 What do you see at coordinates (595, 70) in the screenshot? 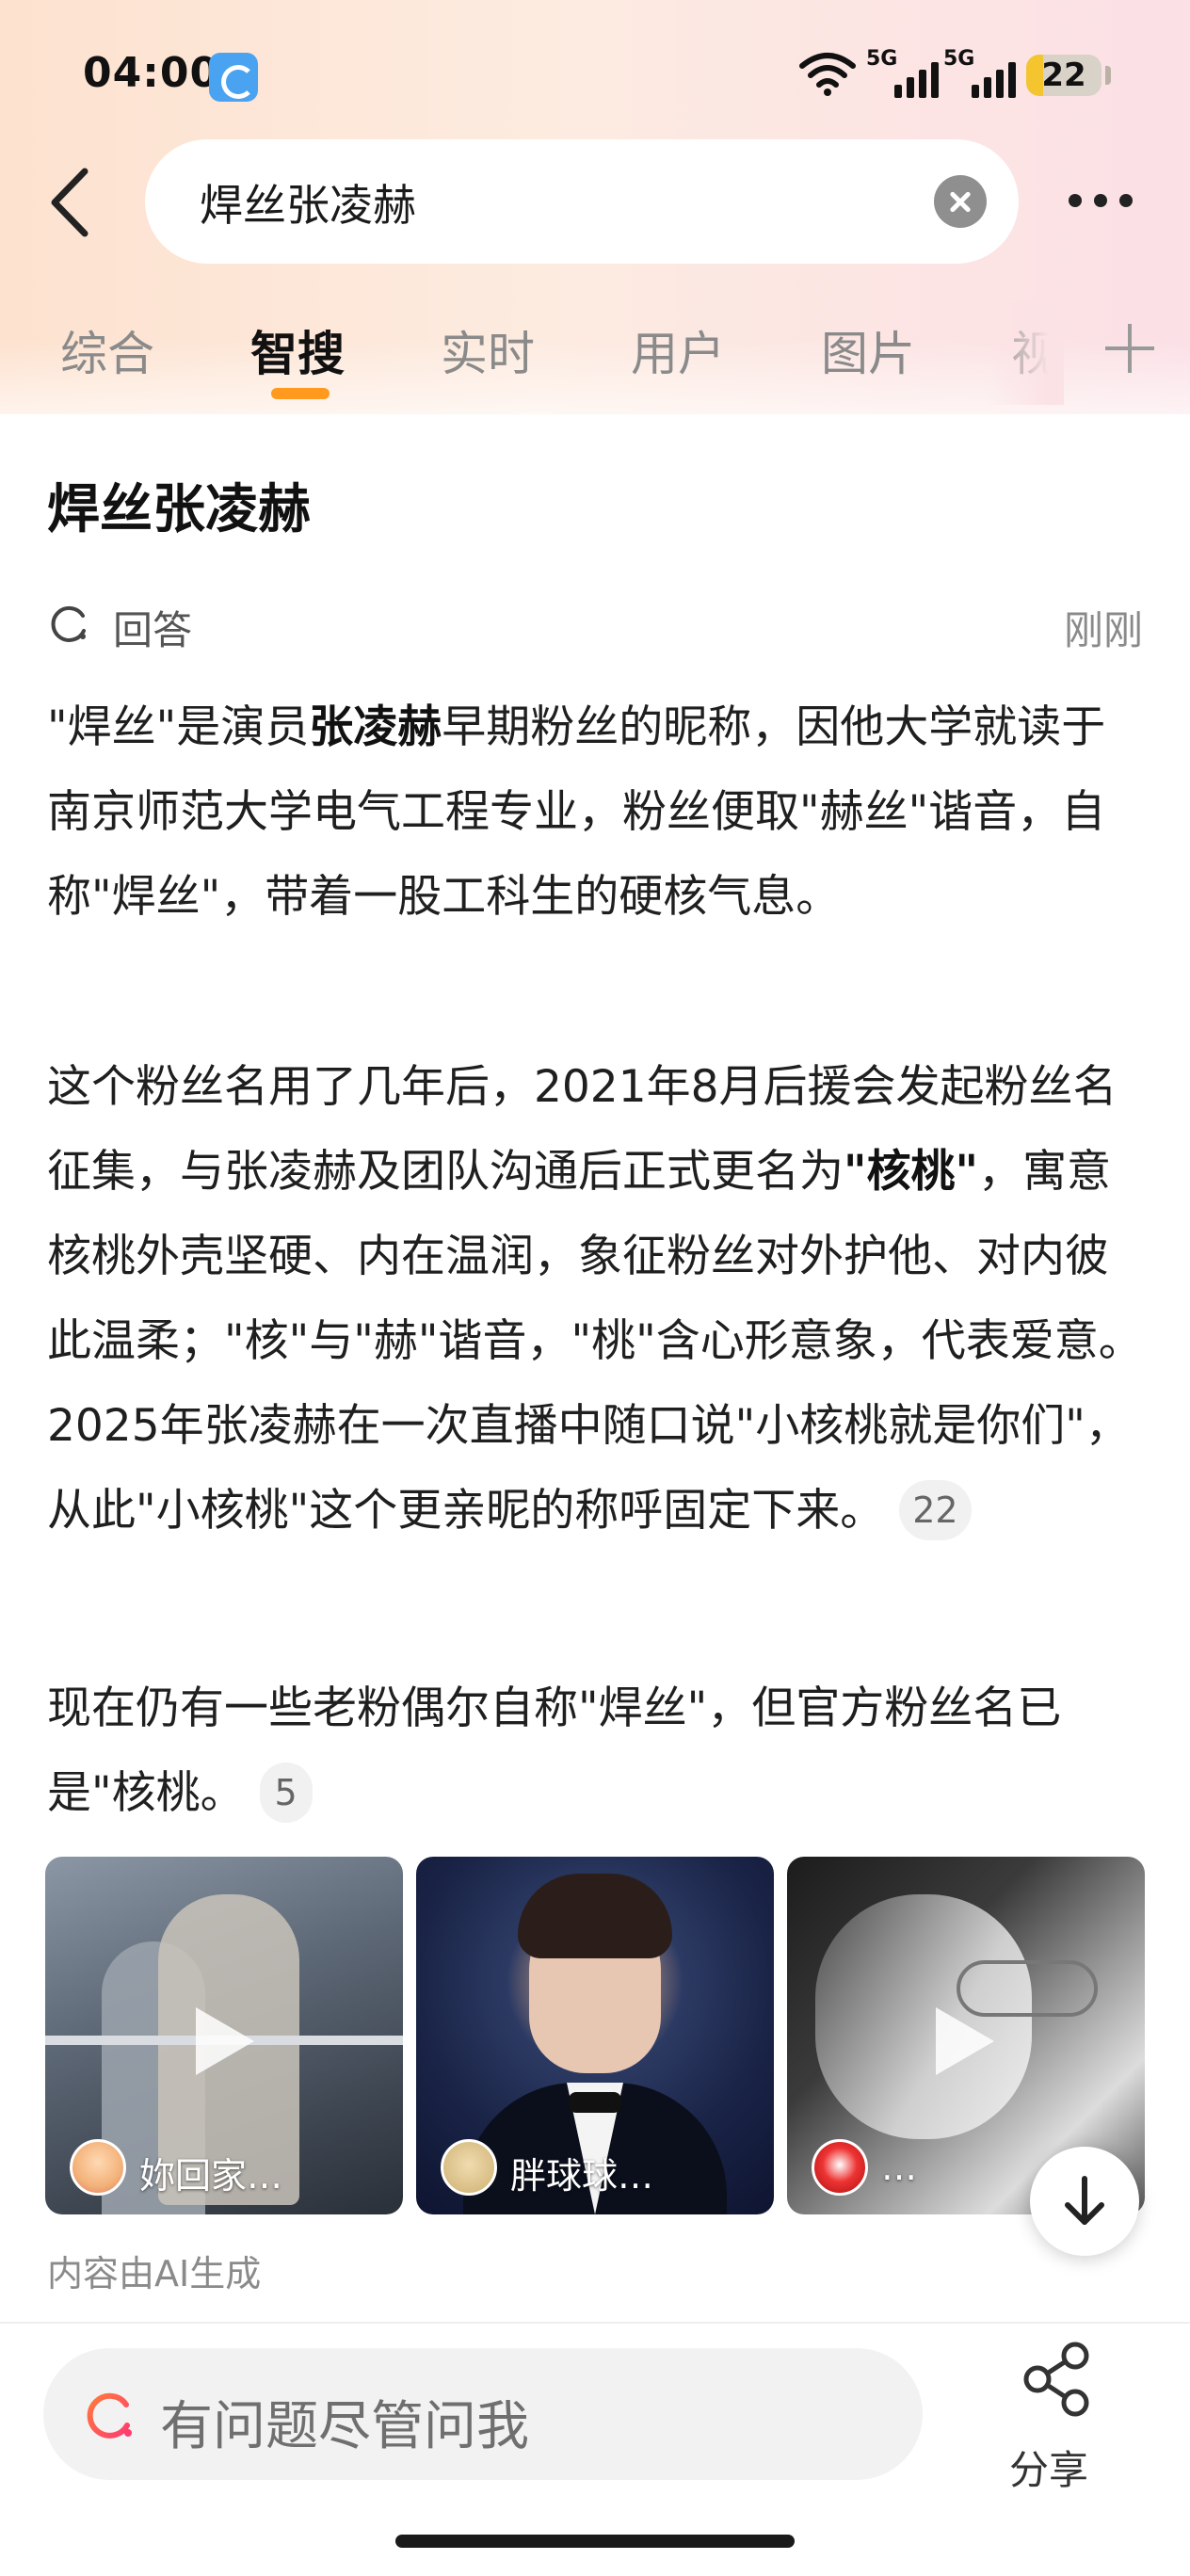
I see `status-bar: 04:00 5G 5G 22` at bounding box center [595, 70].